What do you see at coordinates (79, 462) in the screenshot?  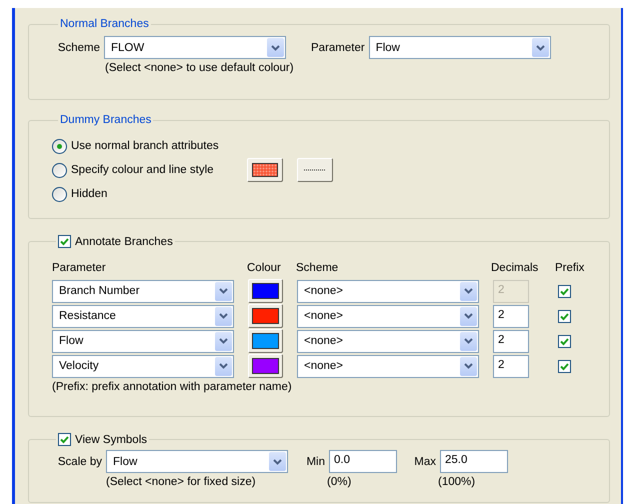 I see `field-label: Scale by` at bounding box center [79, 462].